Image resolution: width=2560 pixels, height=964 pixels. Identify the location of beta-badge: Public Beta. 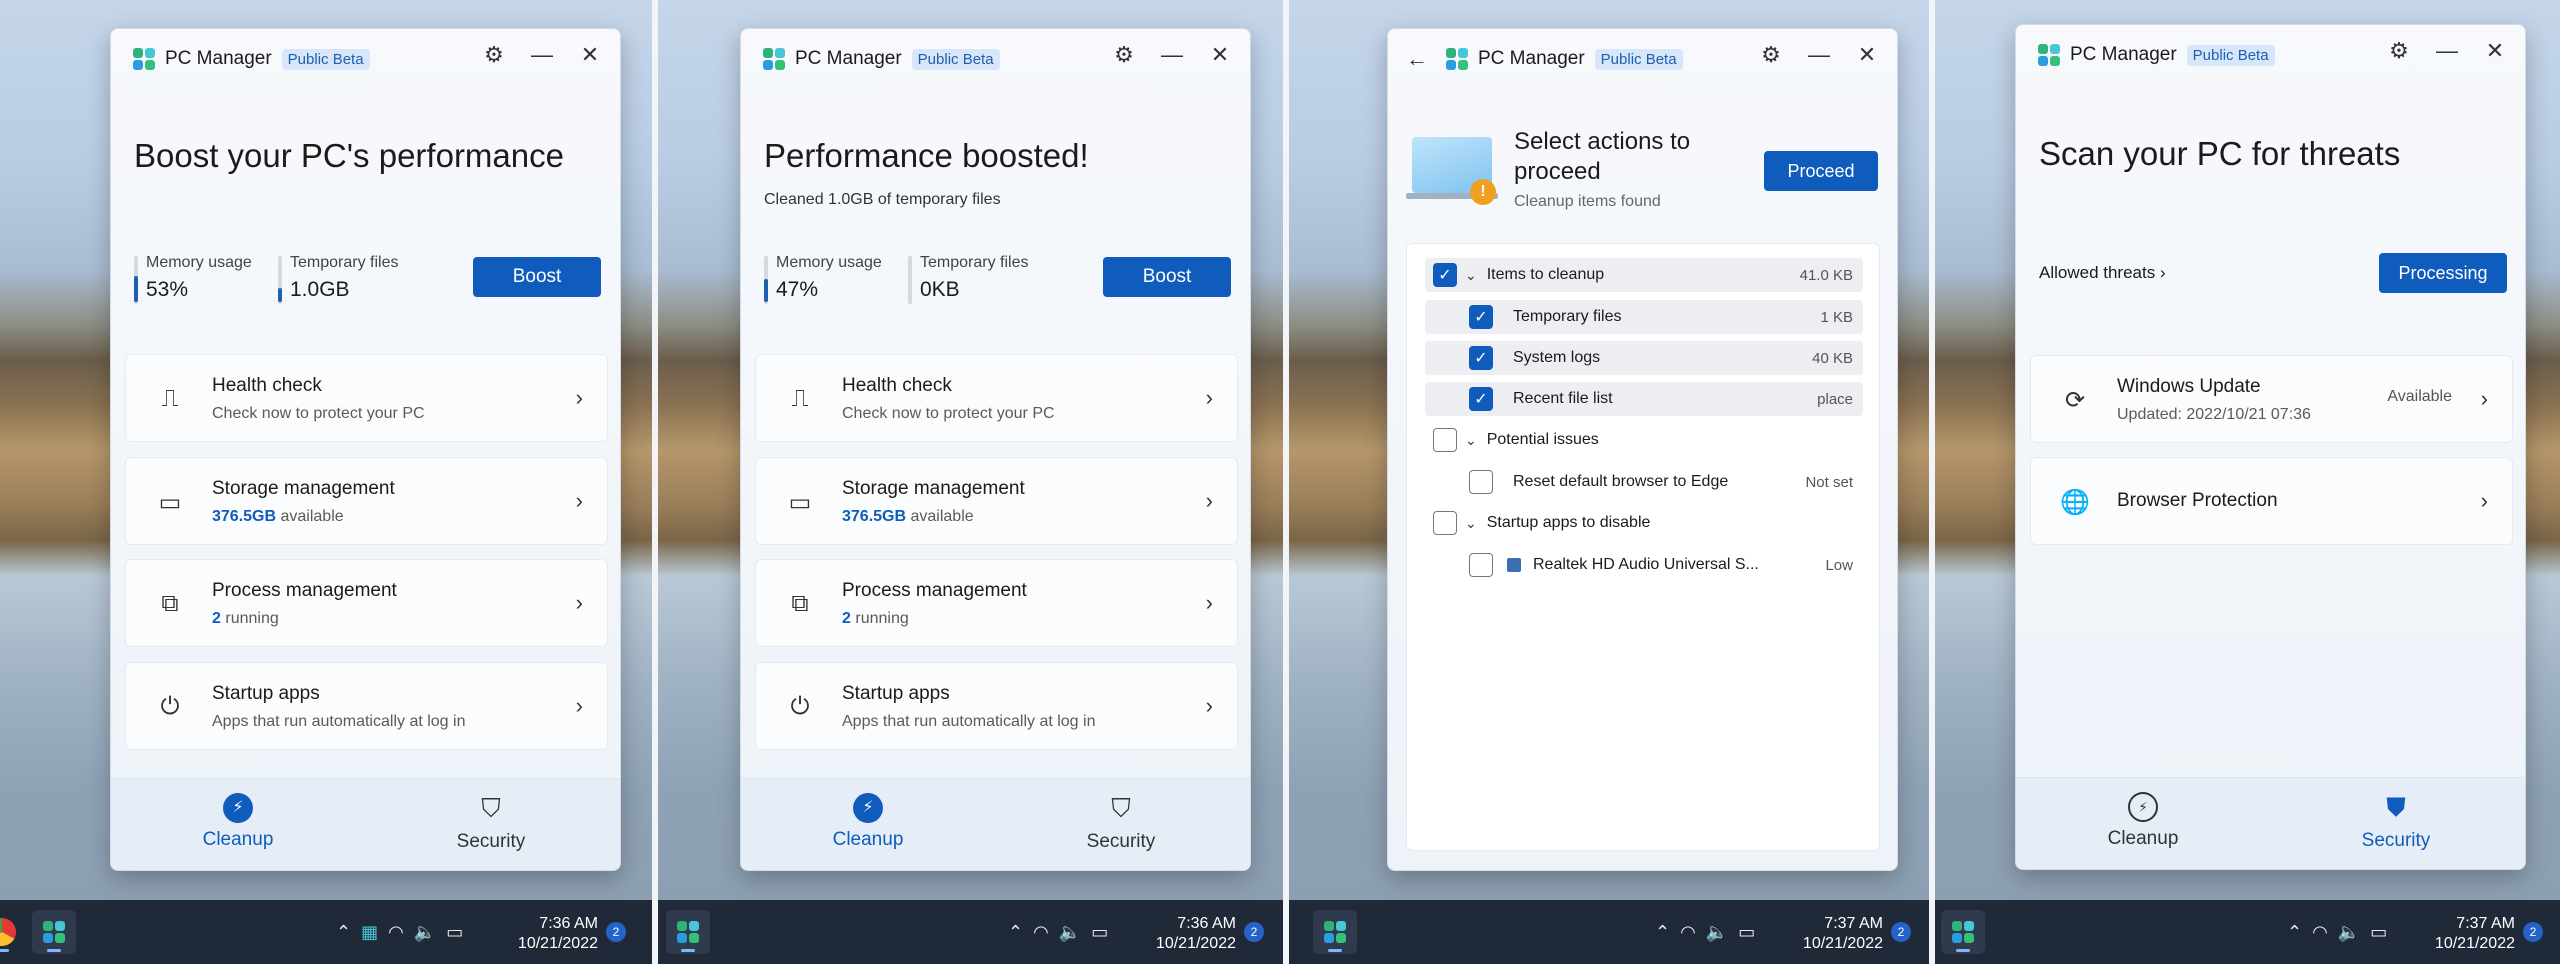
(325, 59).